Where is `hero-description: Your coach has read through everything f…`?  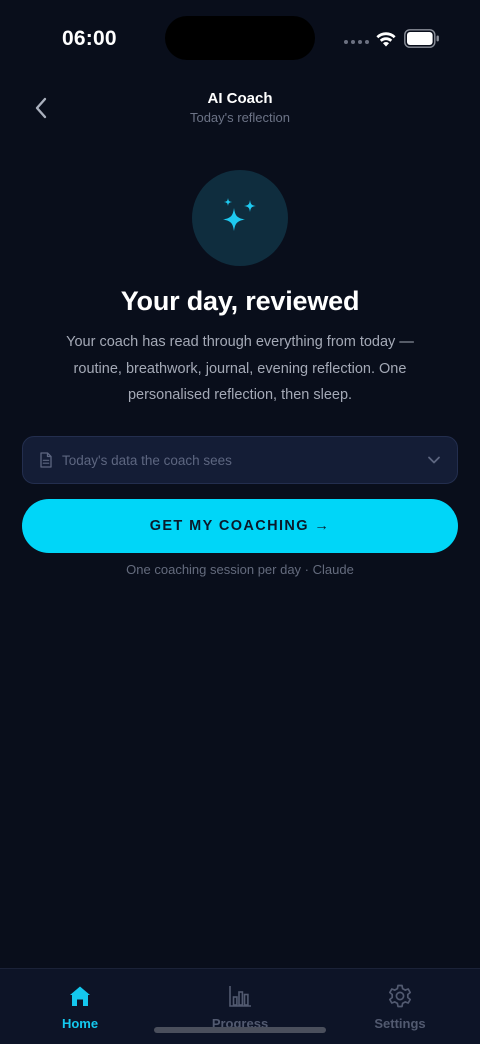
hero-description: Your coach has read through everything f… is located at coordinates (240, 368).